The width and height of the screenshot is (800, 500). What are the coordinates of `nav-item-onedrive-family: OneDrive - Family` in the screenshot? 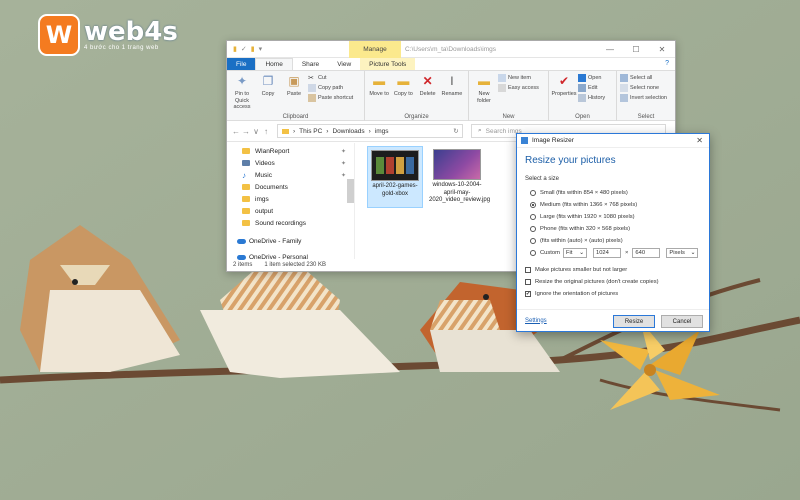 It's located at (290, 241).